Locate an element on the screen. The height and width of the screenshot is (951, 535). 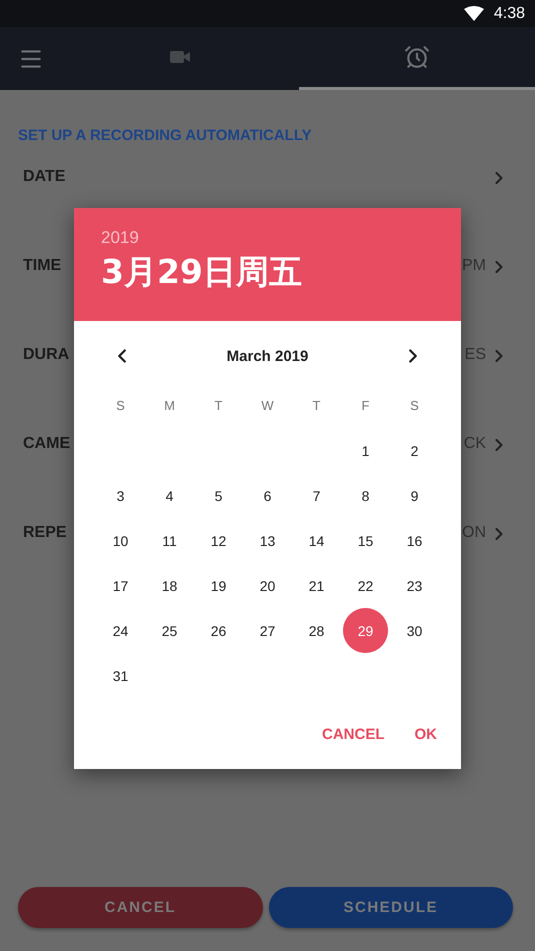
day: 4 is located at coordinates (169, 495).